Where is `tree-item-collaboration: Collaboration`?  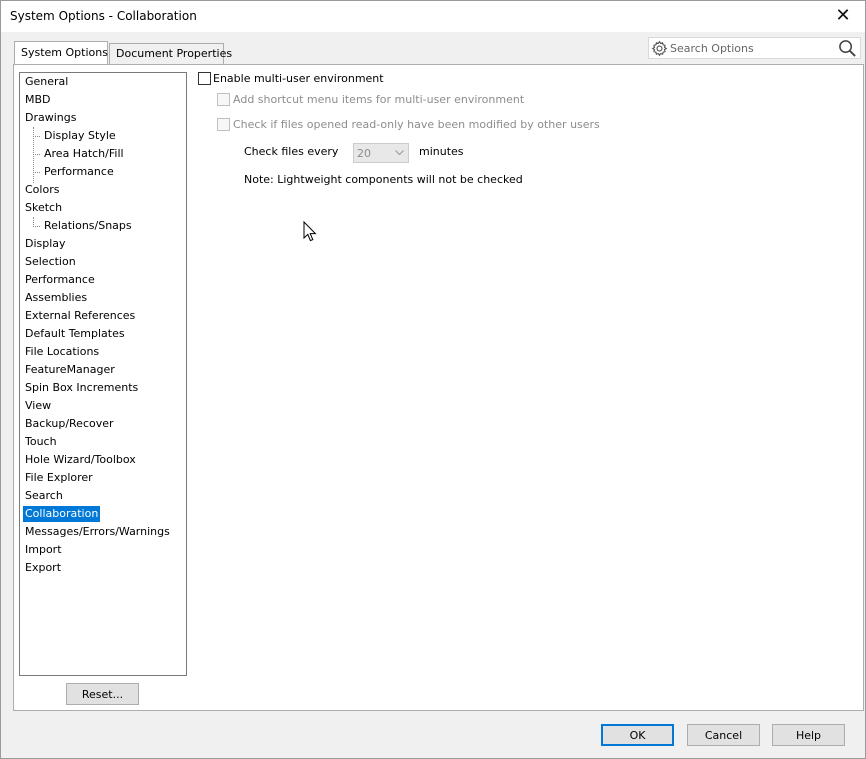 tree-item-collaboration: Collaboration is located at coordinates (62, 514).